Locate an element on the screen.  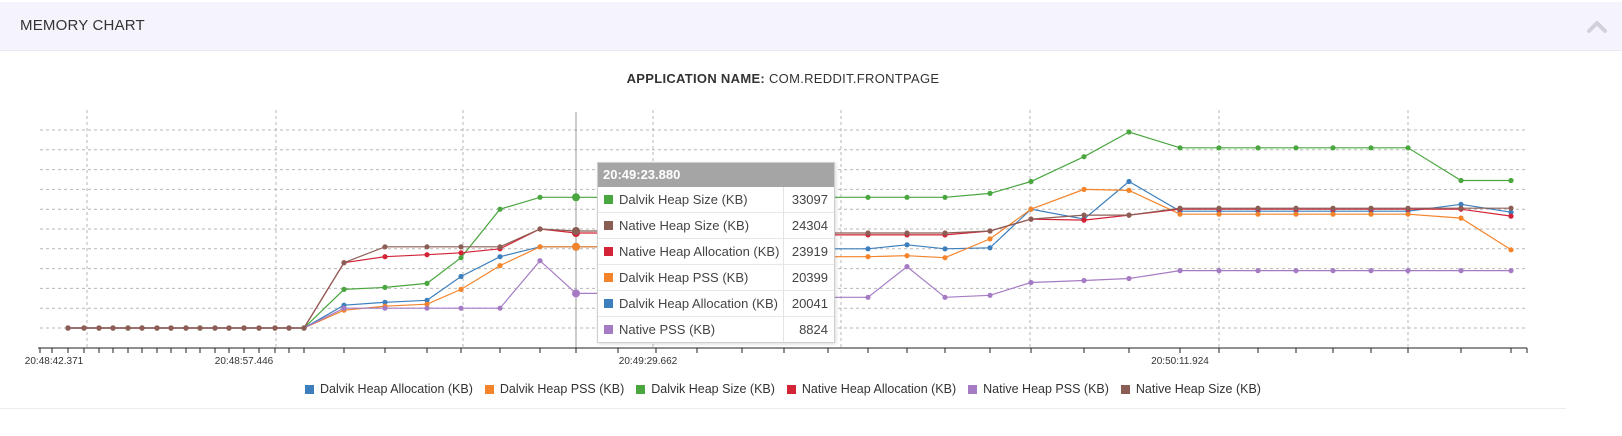
legend-item: Dalvik Heap PSS (KB) is located at coordinates (554, 389).